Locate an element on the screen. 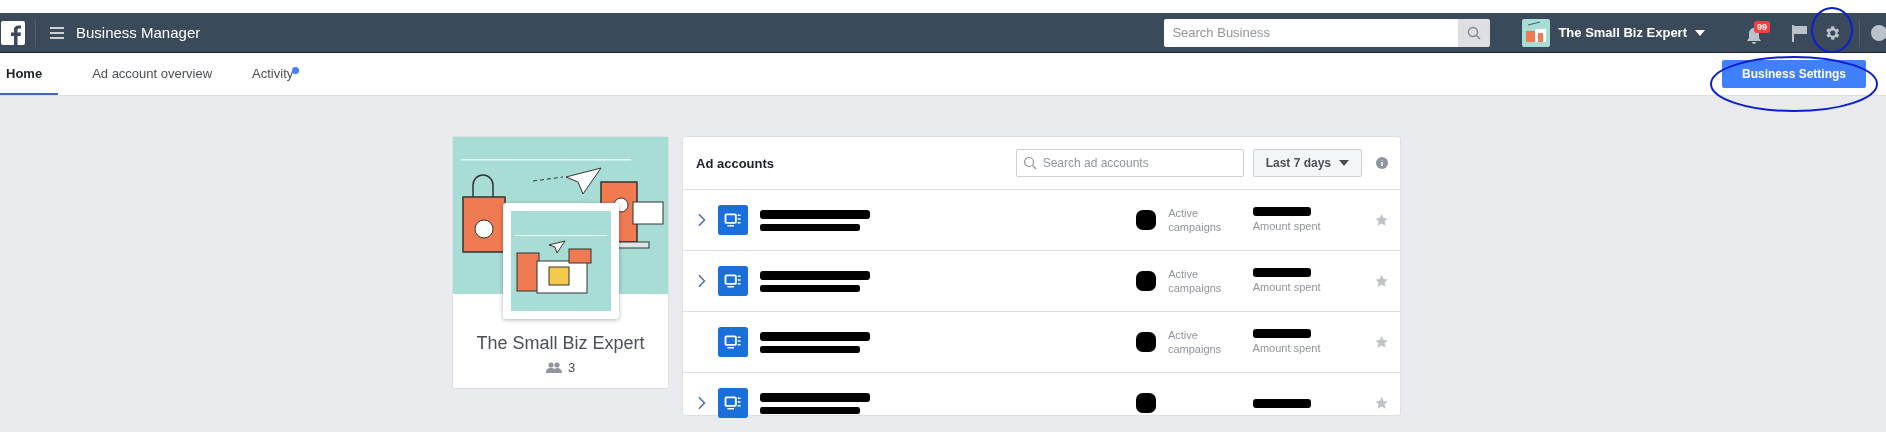 The image size is (1886, 432). nav-tab: Ad account overview is located at coordinates (152, 74).